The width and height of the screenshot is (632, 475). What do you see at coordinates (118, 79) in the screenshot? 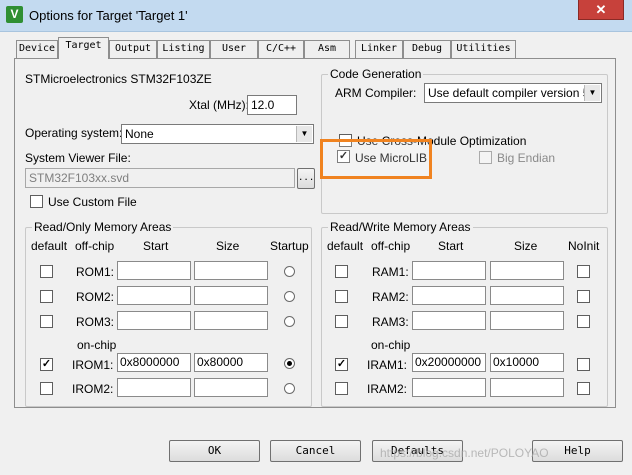
I see `device-name: STMicroelectronics STM32F103ZE` at bounding box center [118, 79].